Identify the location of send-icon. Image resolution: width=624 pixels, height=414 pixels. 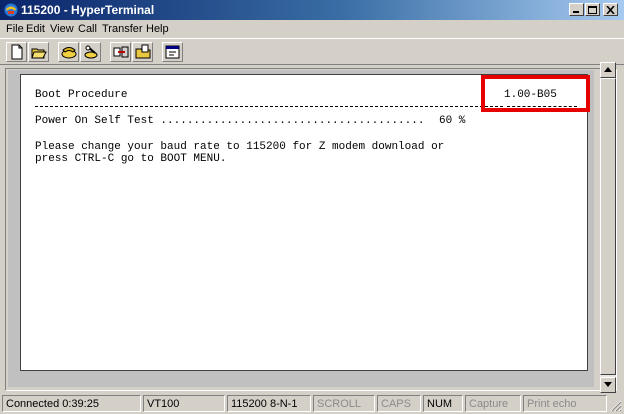
(121, 52).